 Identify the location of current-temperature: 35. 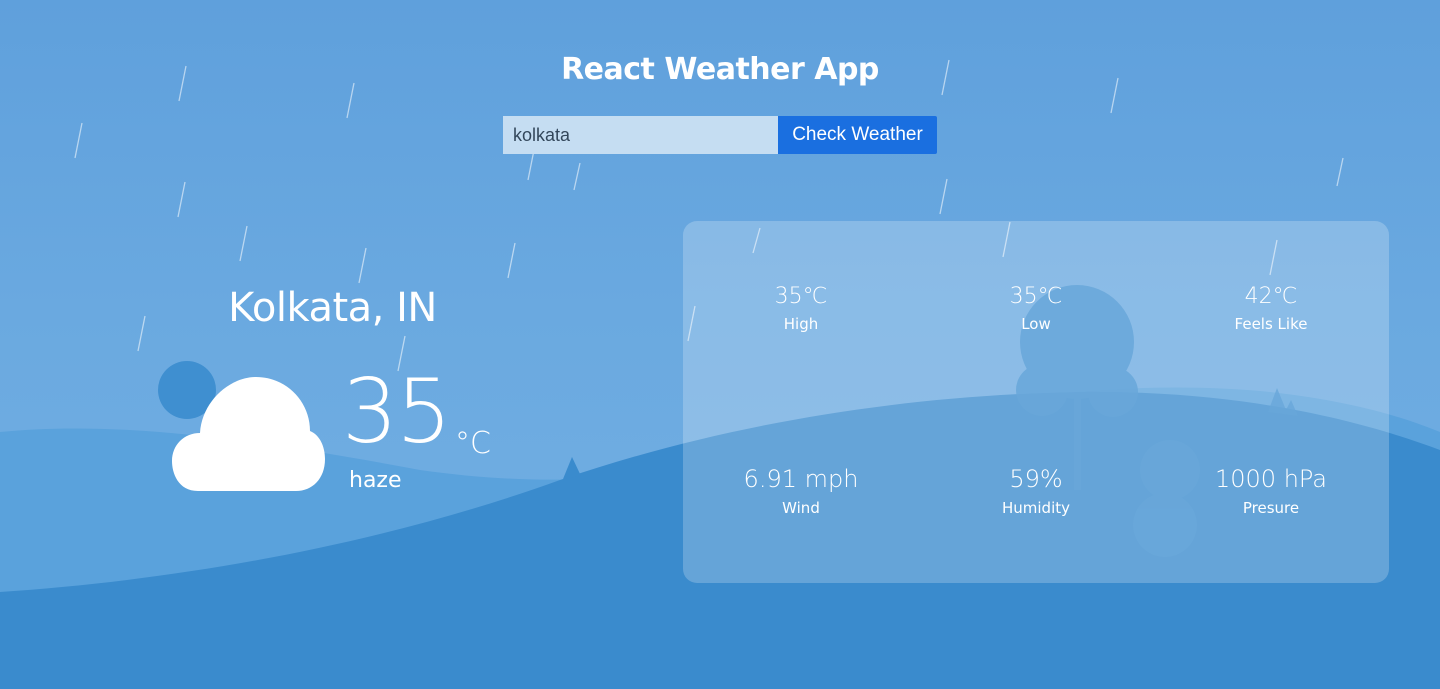
(397, 411).